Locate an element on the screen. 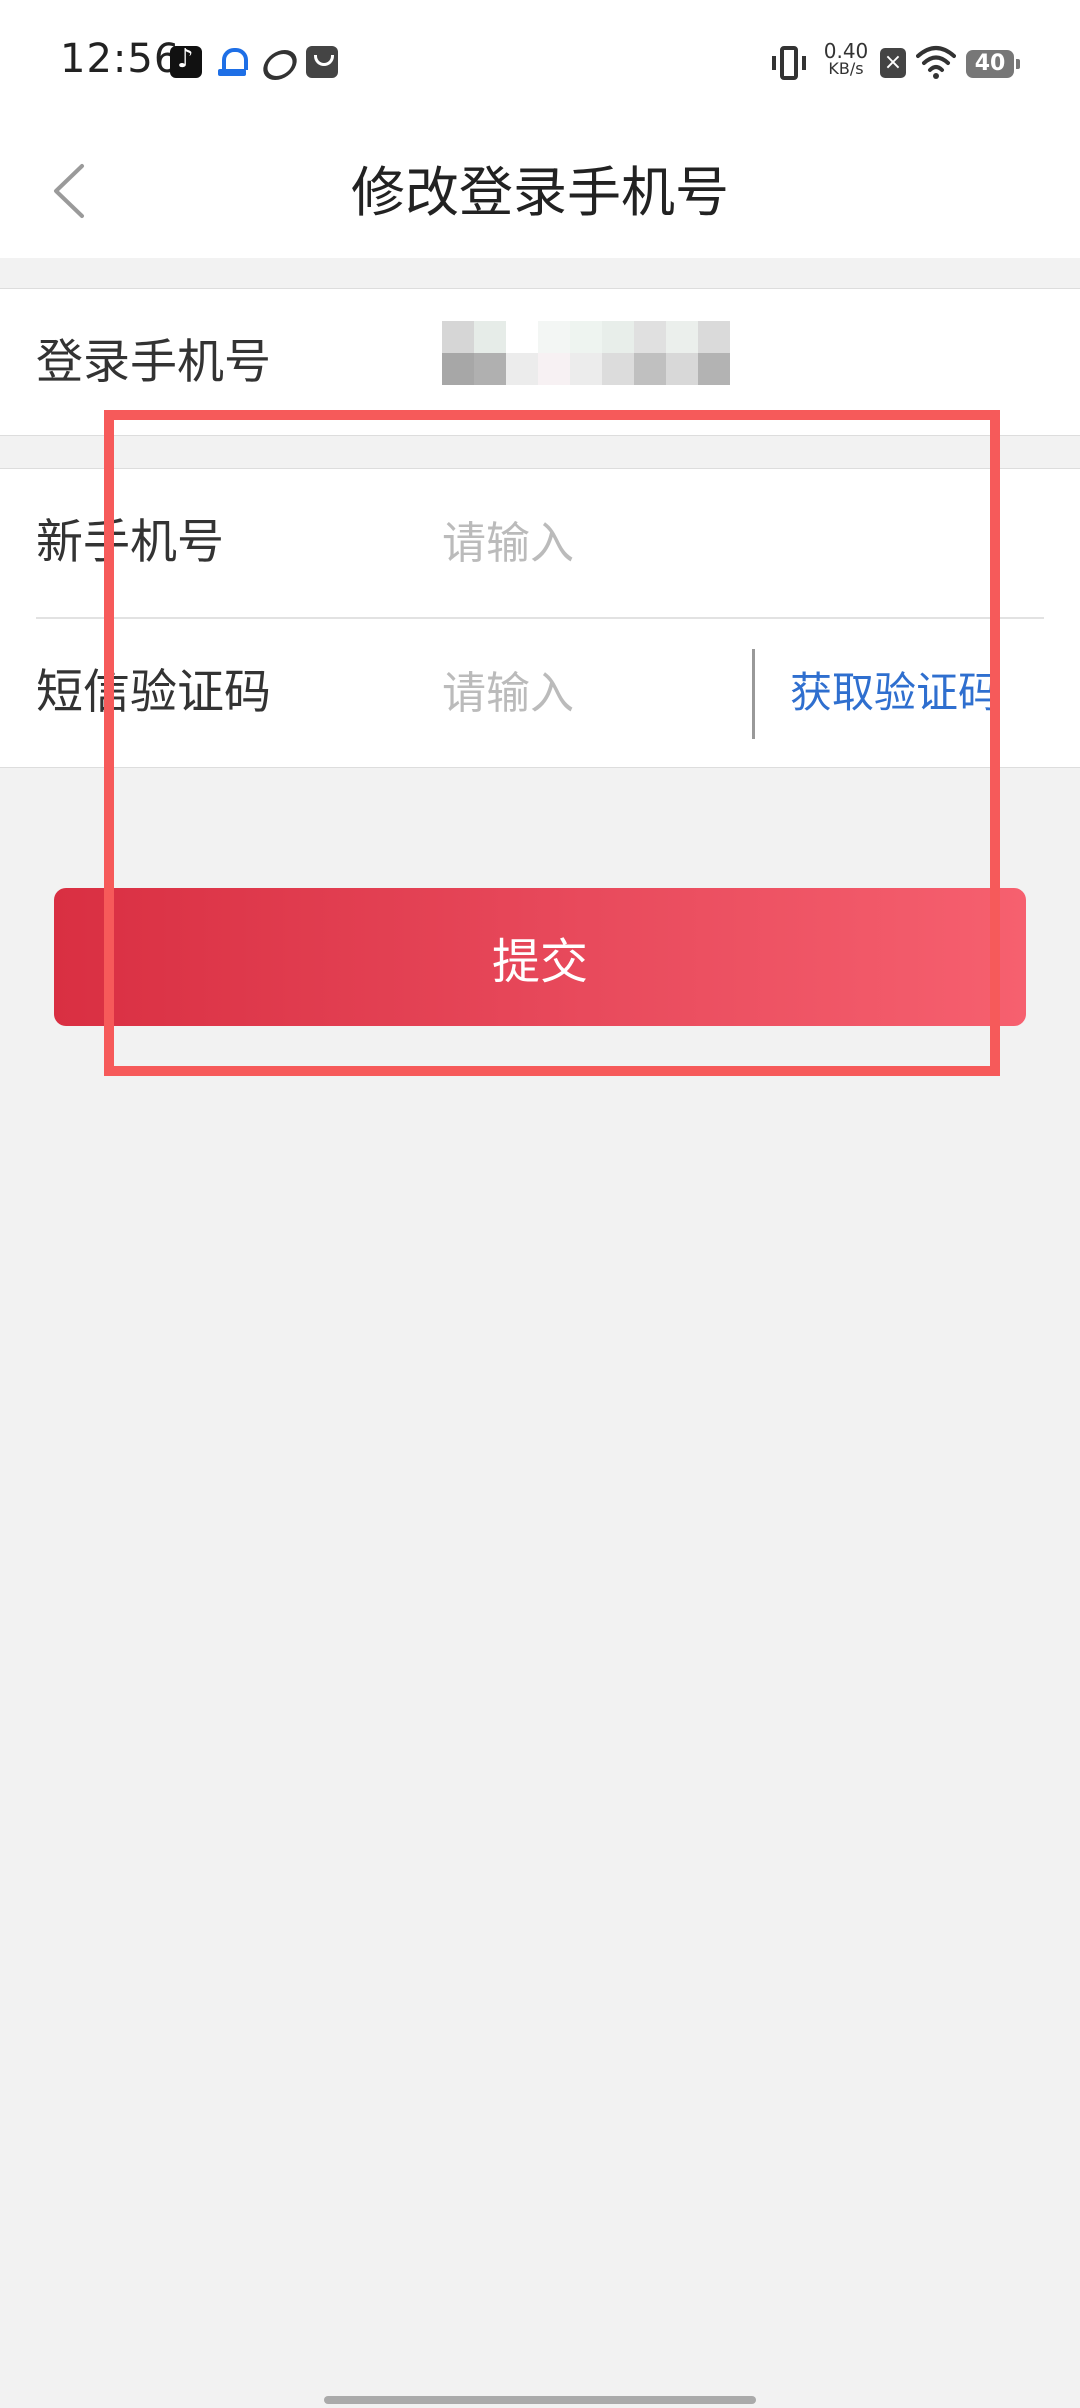 Image resolution: width=1080 pixels, height=2408 pixels. status-time: 12:56 is located at coordinates (120, 59).